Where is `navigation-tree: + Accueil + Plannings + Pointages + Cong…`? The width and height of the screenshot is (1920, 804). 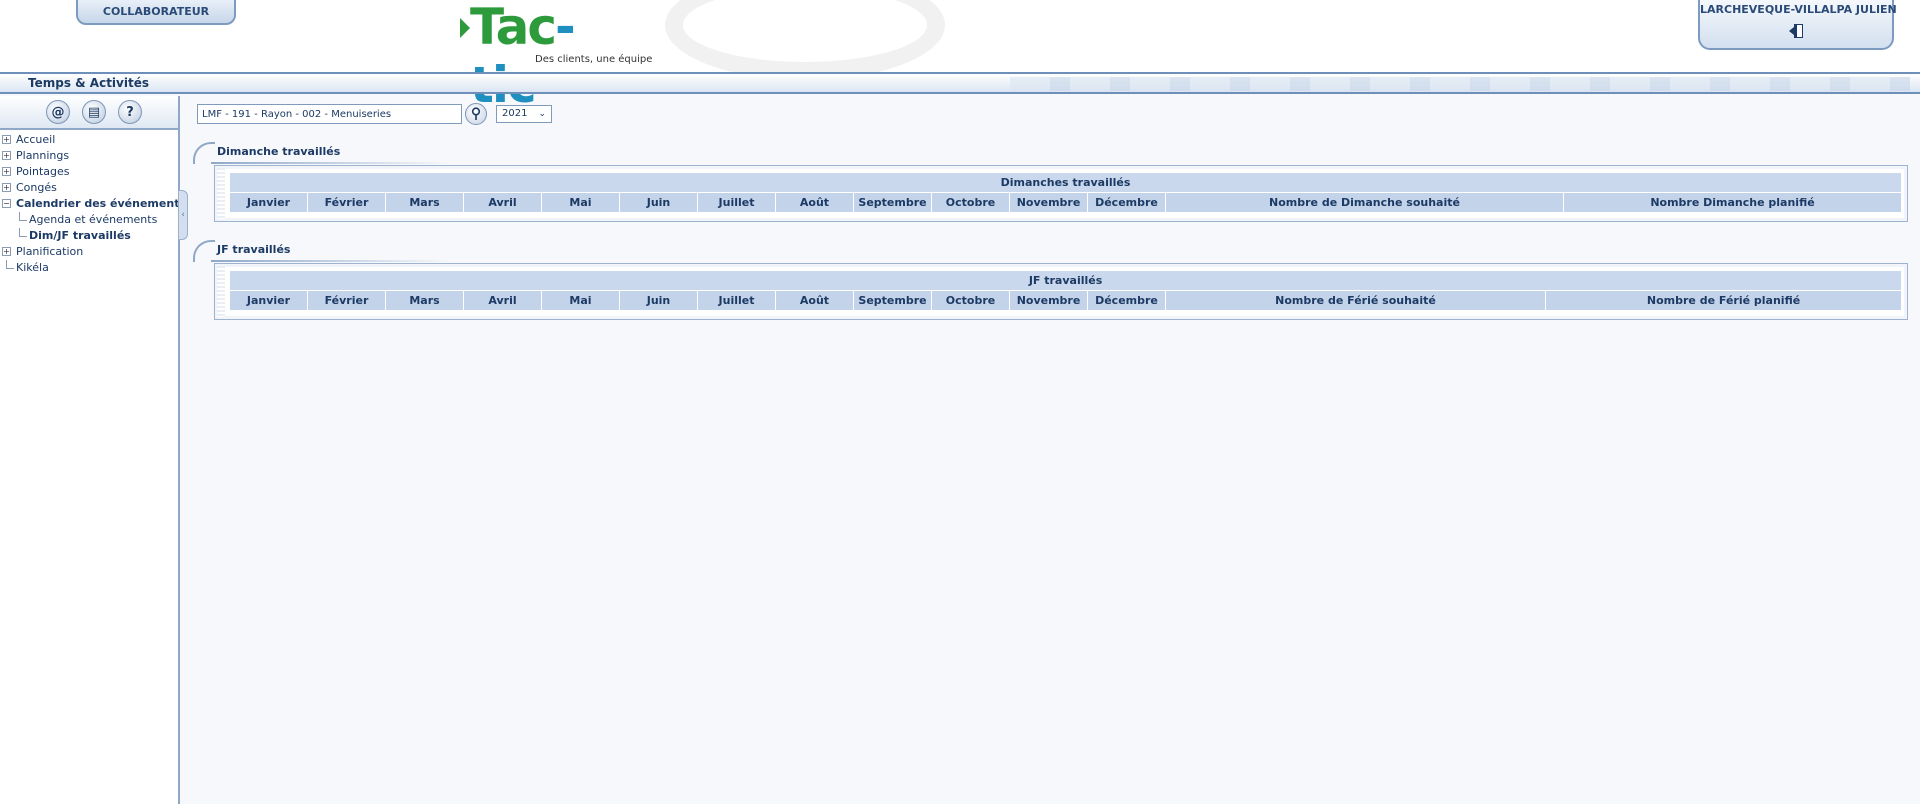
navigation-tree: + Accueil + Plannings + Pointages + Cong… is located at coordinates (93, 203).